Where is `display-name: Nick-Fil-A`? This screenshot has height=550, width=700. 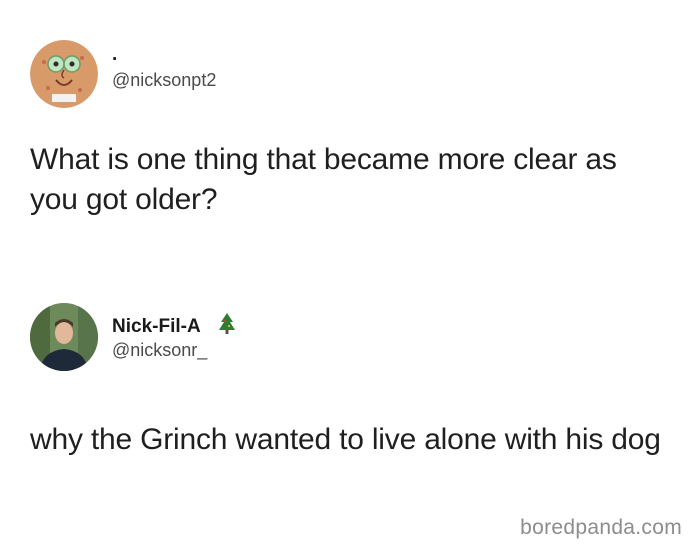 display-name: Nick-Fil-A is located at coordinates (156, 327).